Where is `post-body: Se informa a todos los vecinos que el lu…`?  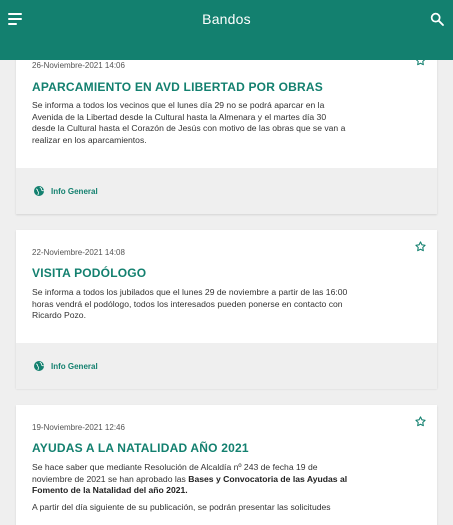 post-body: Se informa a todos los vecinos que el lu… is located at coordinates (225, 123).